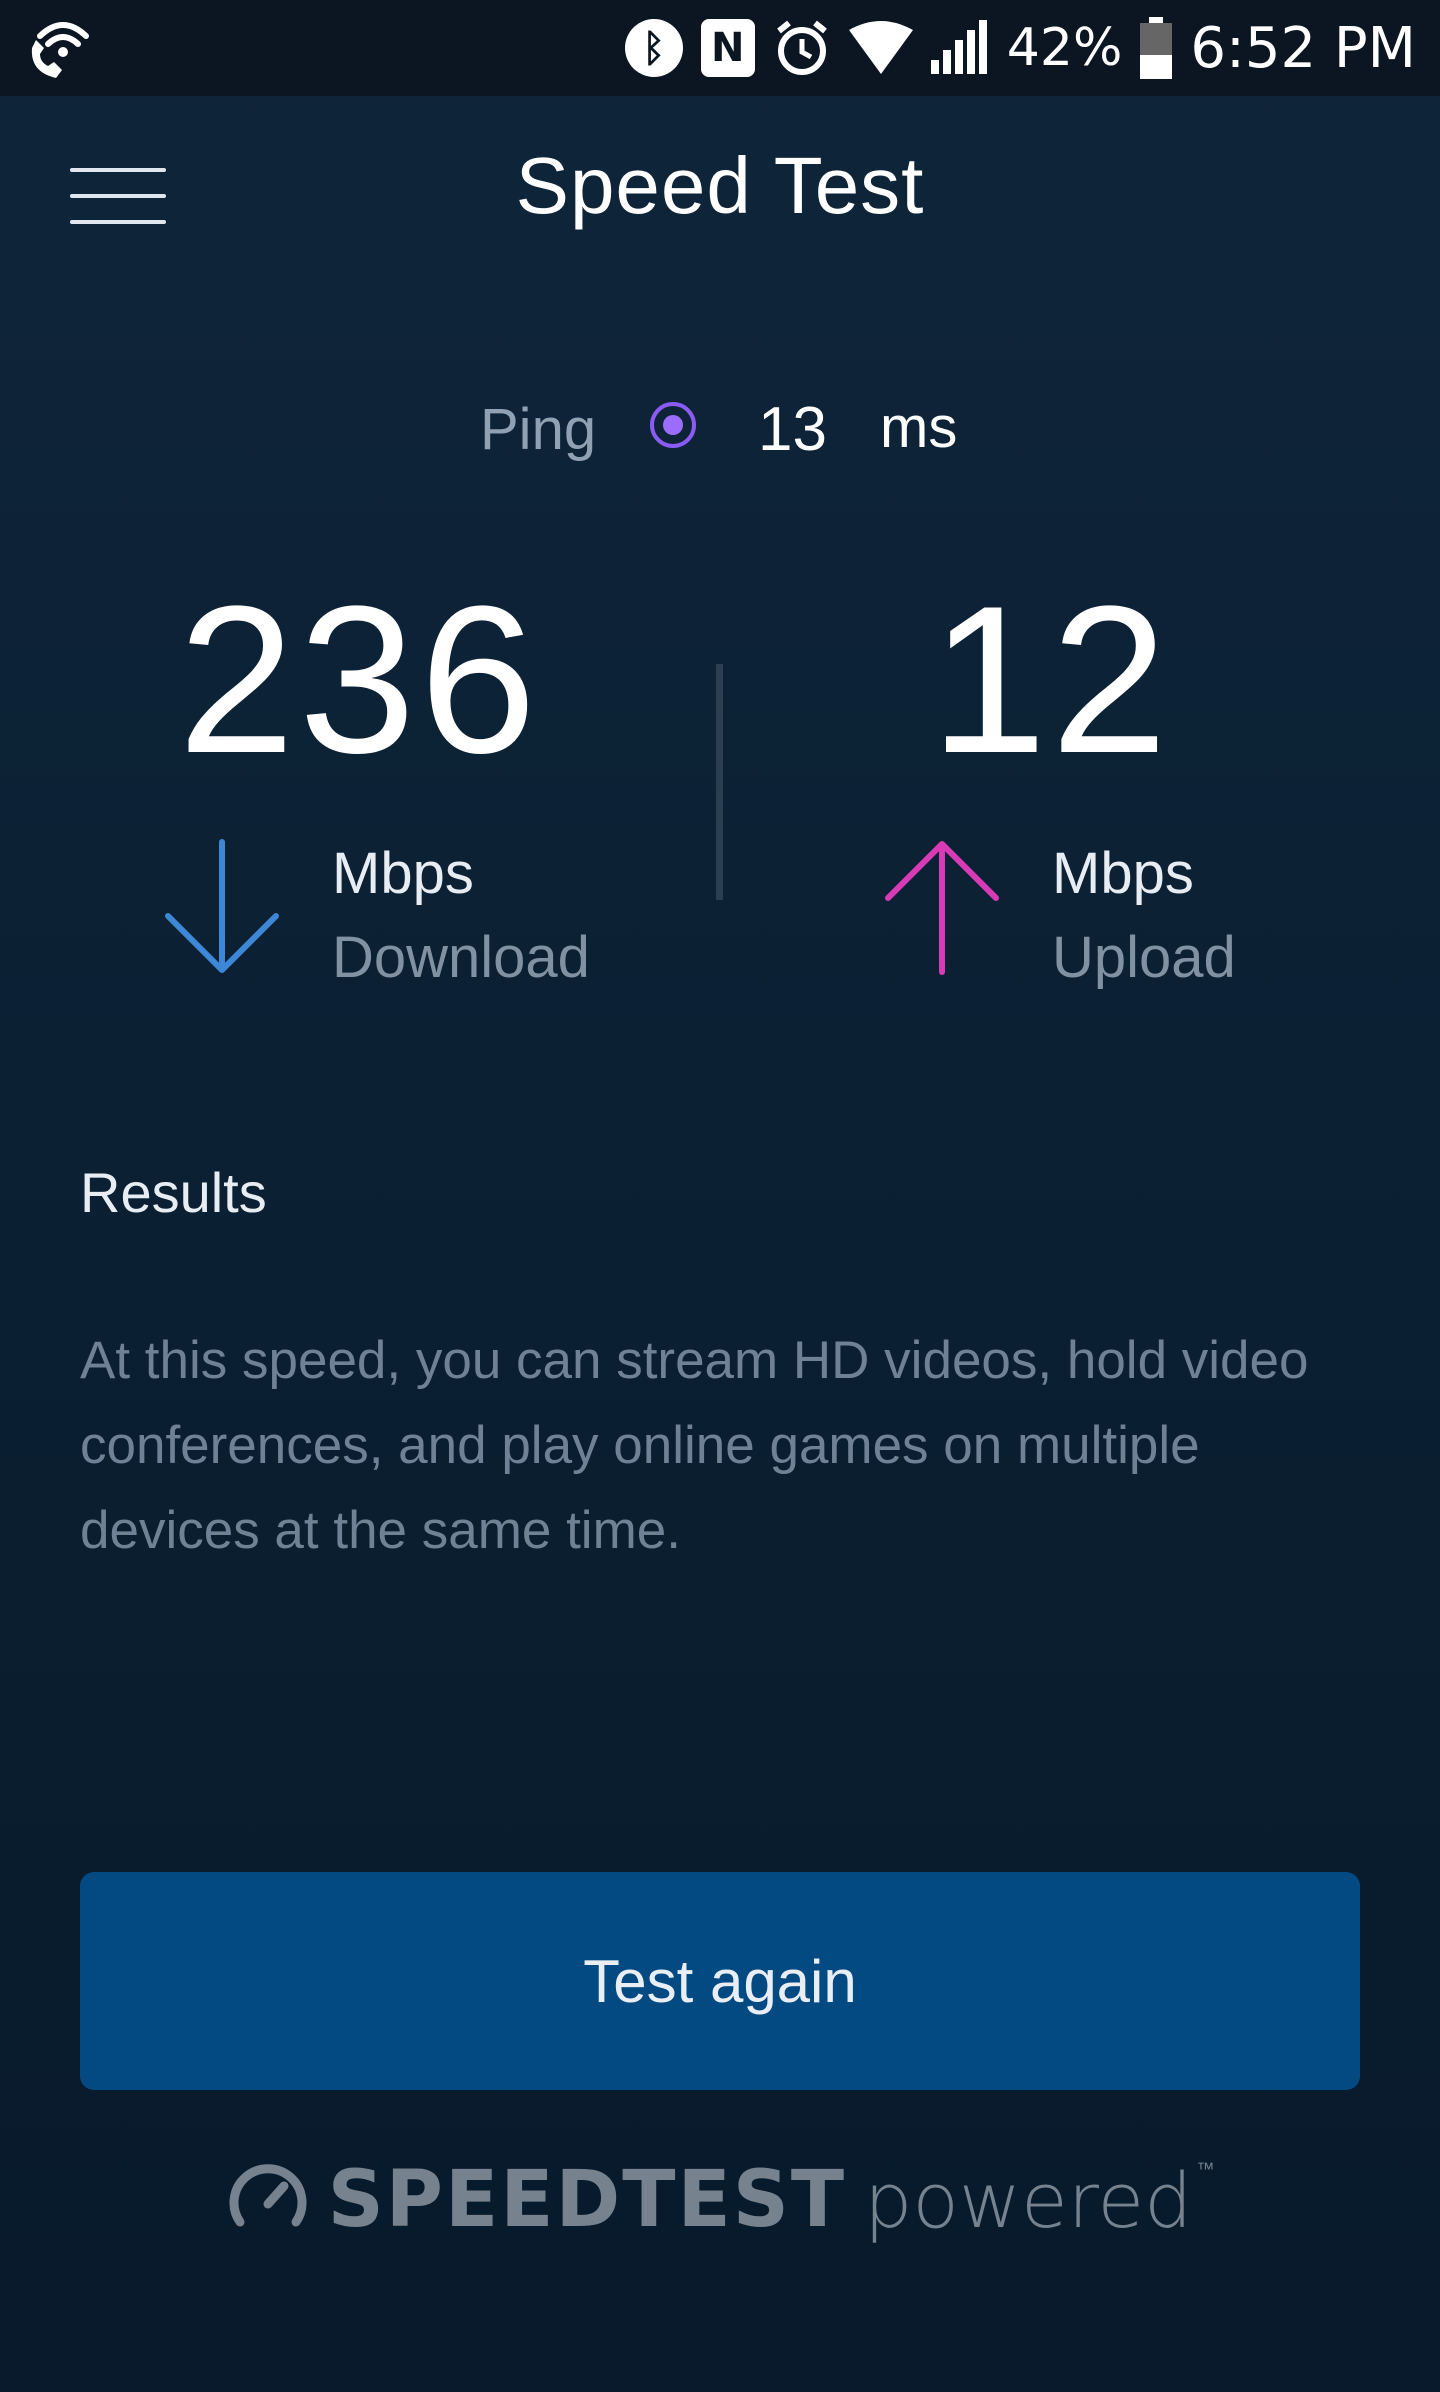 Image resolution: width=1440 pixels, height=2392 pixels. Describe the element at coordinates (653, 48) in the screenshot. I see `bluetooth-icon: ᛒ` at that location.